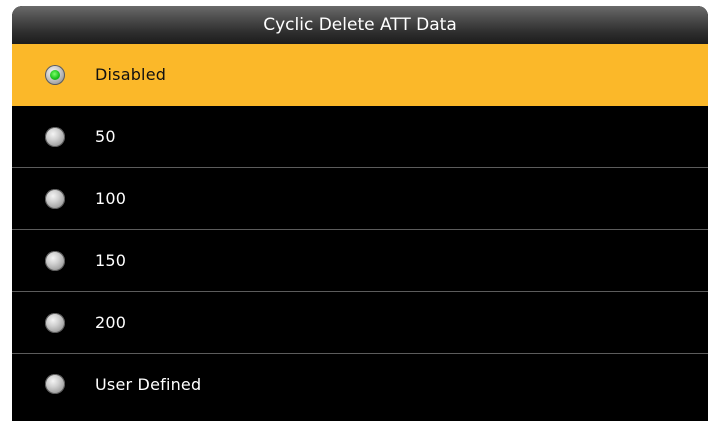  I want to click on option-label: 100, so click(111, 198).